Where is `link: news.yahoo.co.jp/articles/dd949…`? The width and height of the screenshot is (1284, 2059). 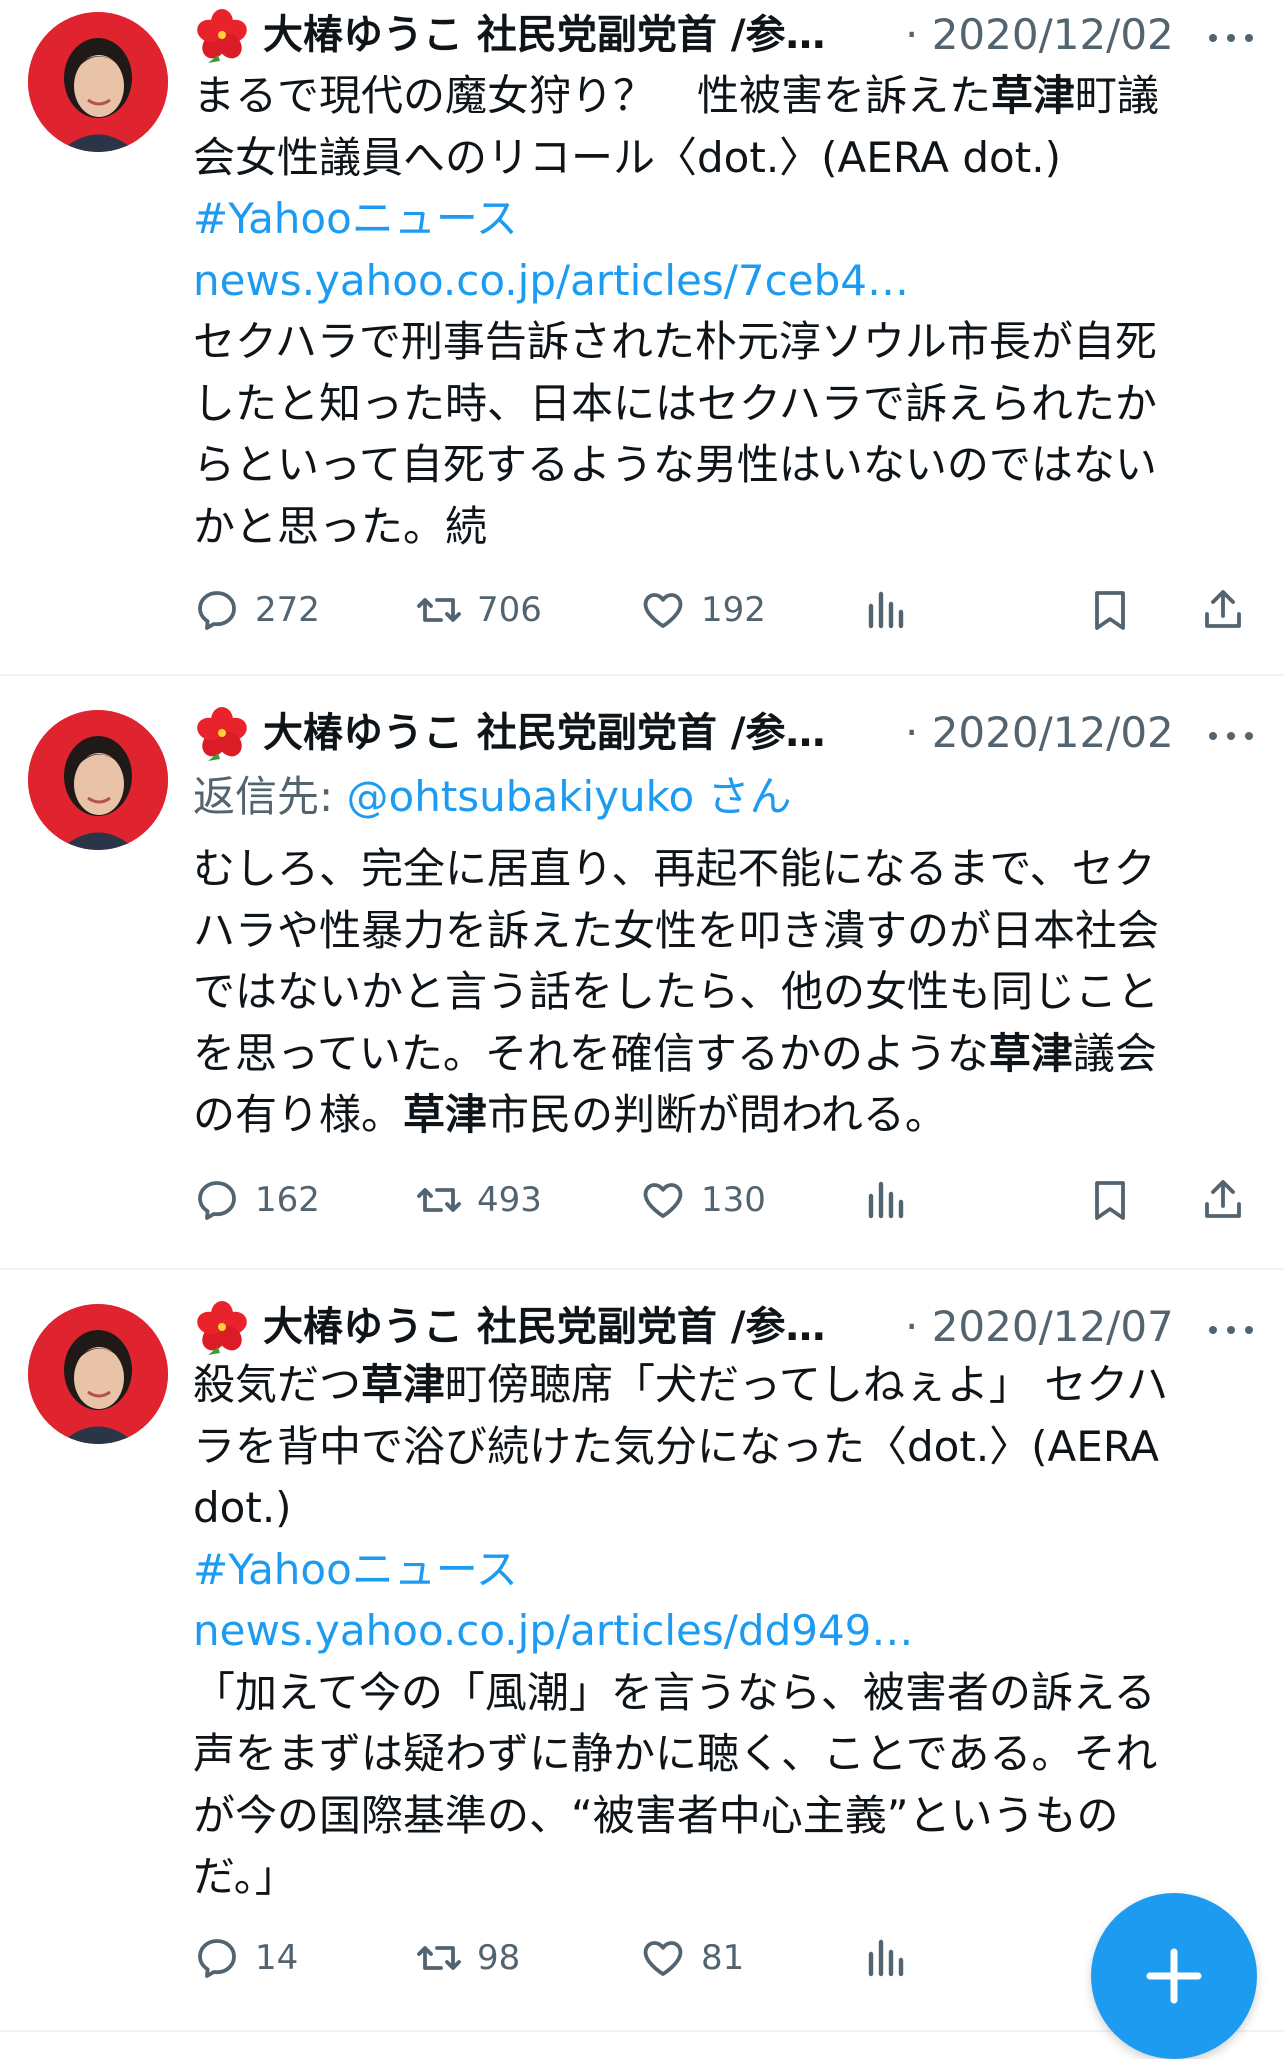 link: news.yahoo.co.jp/articles/dd949… is located at coordinates (553, 1630).